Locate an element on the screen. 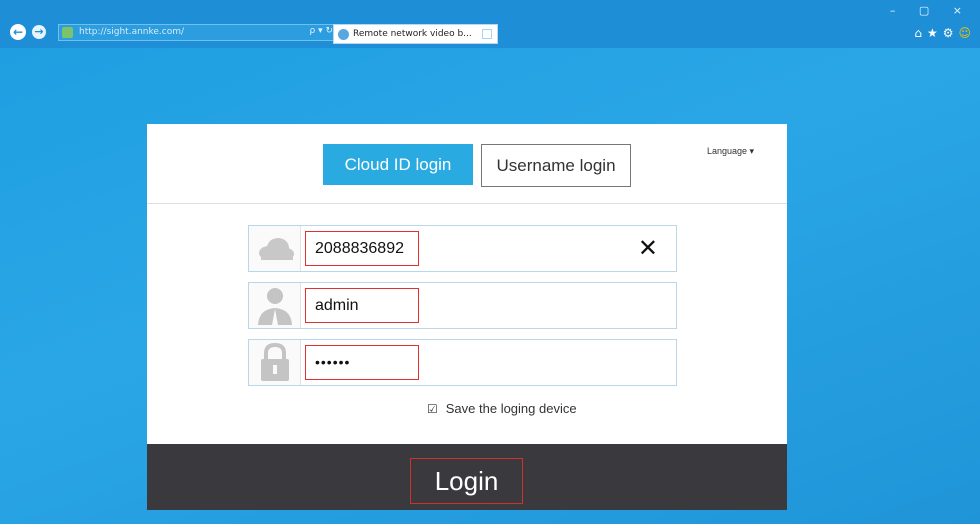  new-tab-button is located at coordinates (487, 34).